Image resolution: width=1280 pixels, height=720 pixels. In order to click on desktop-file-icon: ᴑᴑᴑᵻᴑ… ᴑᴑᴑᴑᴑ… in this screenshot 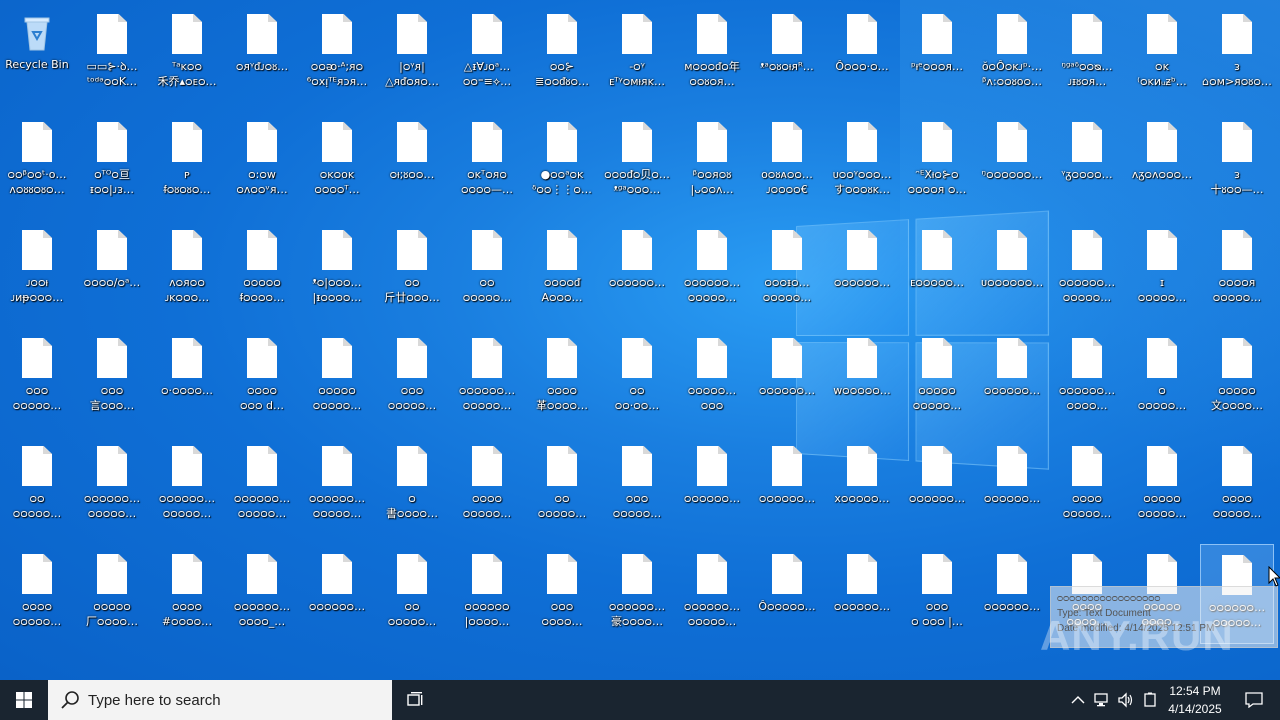, I will do `click(787, 270)`.